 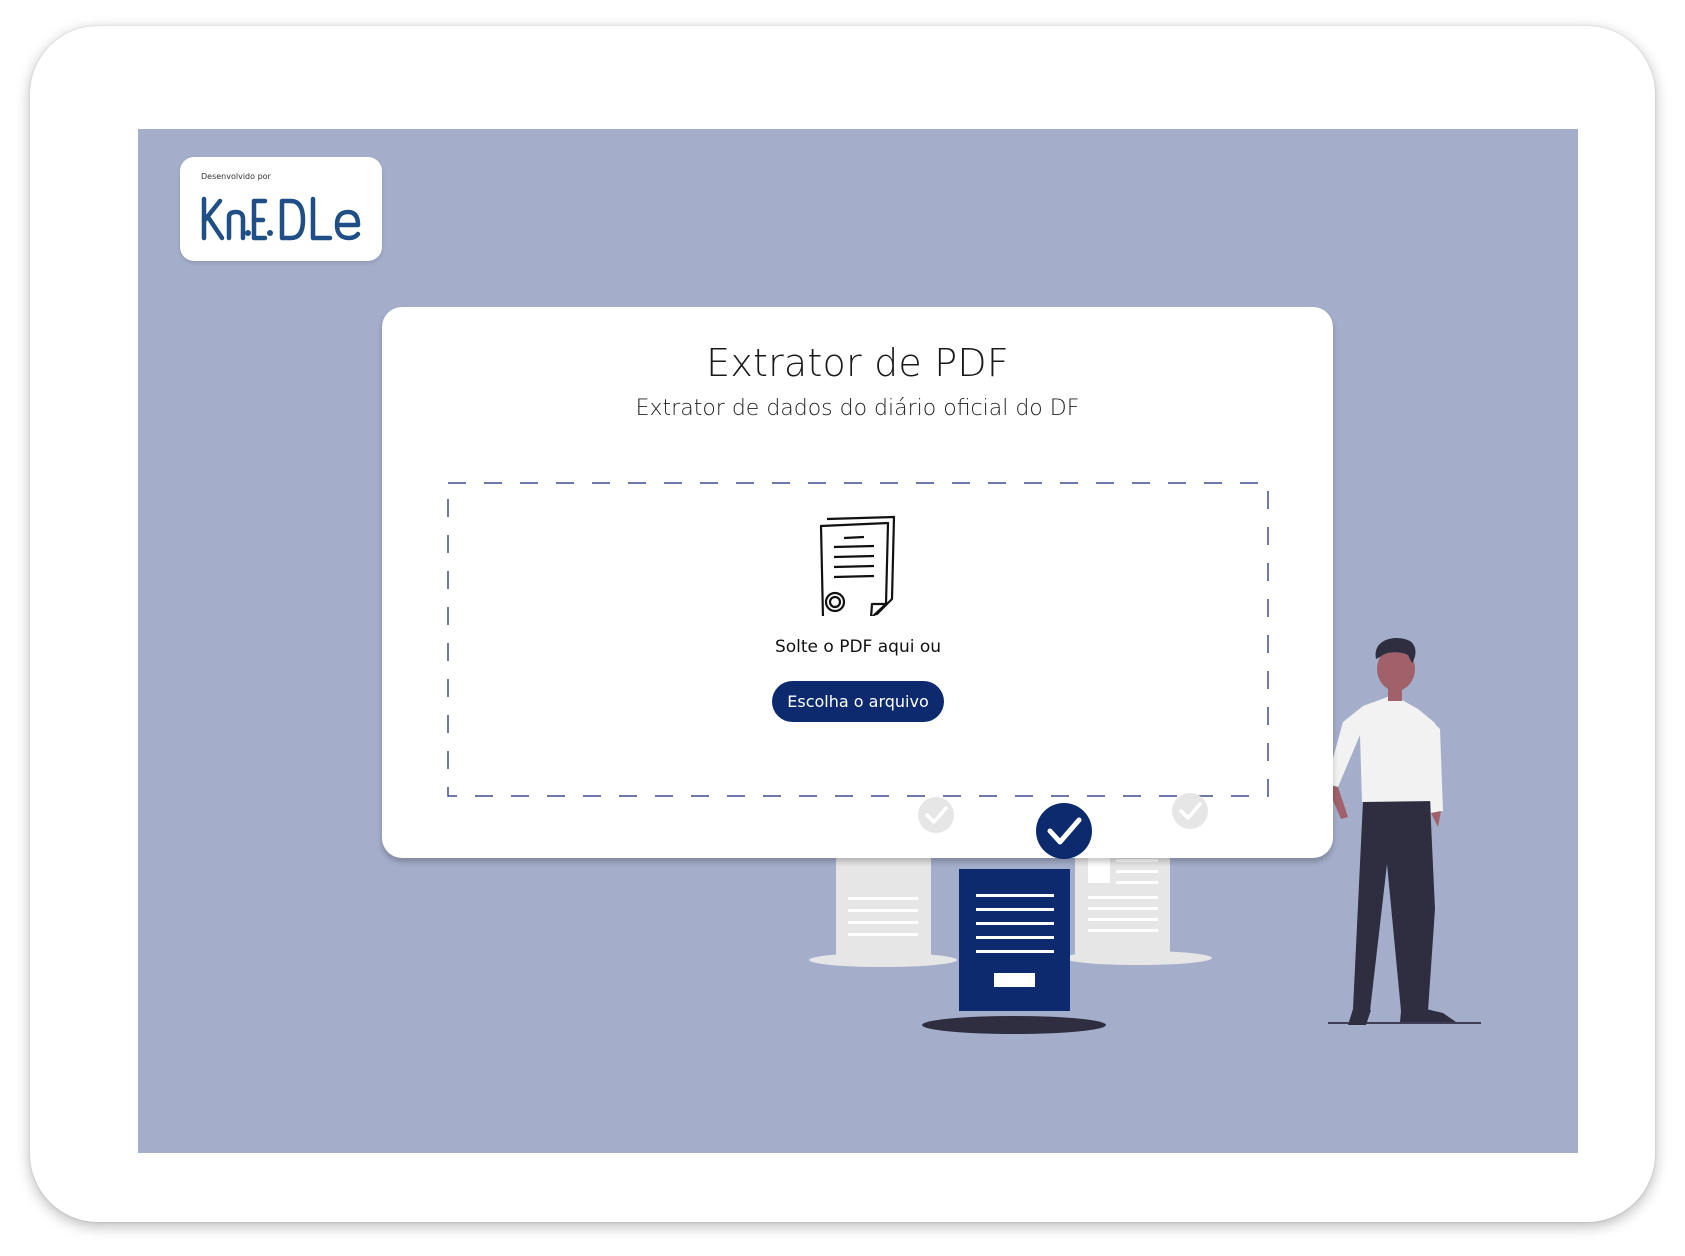 I want to click on logo-card: Desenvolvido por, so click(x=281, y=209).